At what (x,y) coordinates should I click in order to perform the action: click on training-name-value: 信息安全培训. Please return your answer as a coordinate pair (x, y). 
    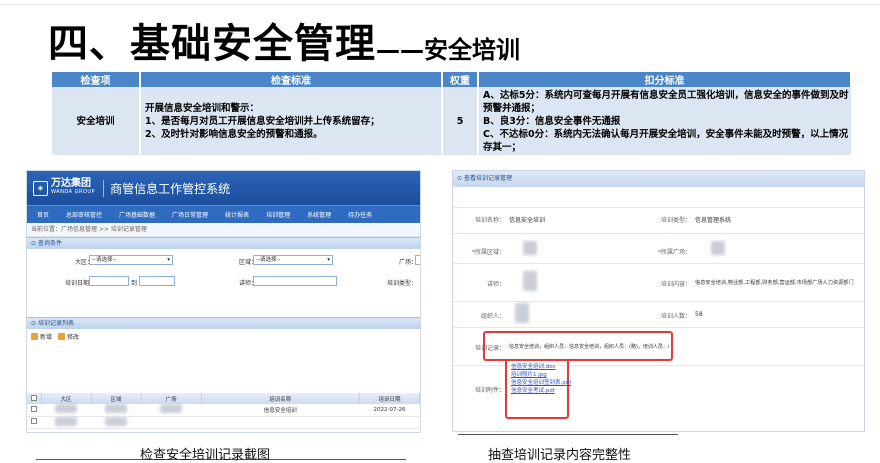
    Looking at the image, I should click on (527, 220).